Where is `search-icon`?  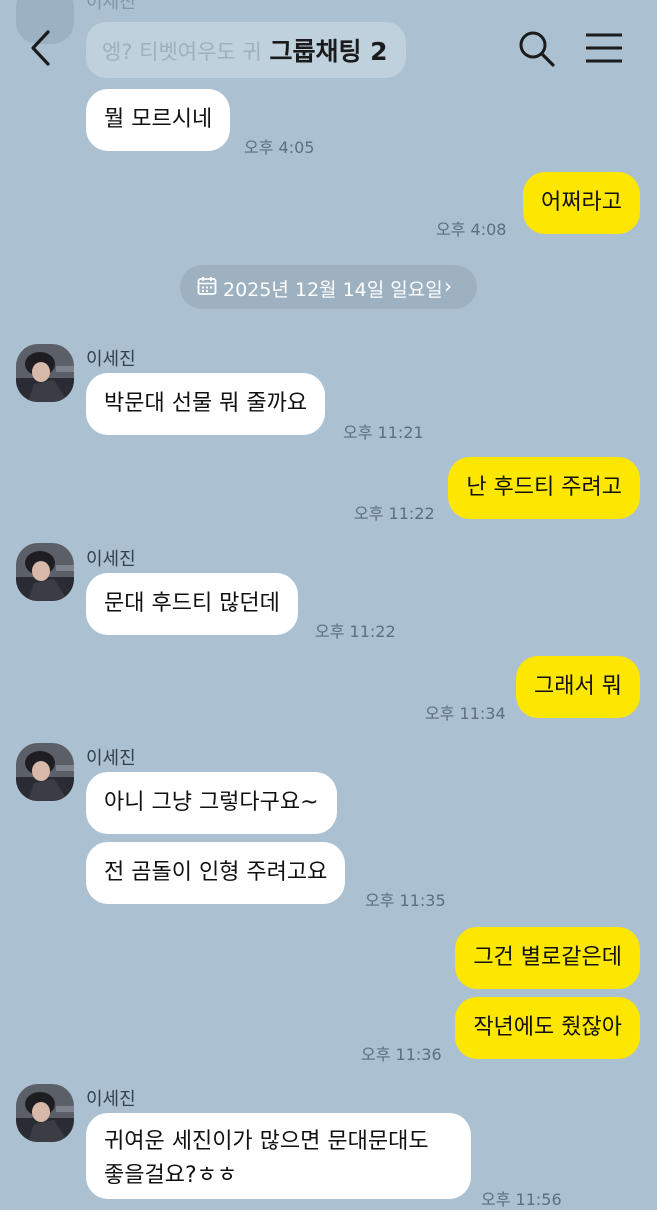 search-icon is located at coordinates (536, 48).